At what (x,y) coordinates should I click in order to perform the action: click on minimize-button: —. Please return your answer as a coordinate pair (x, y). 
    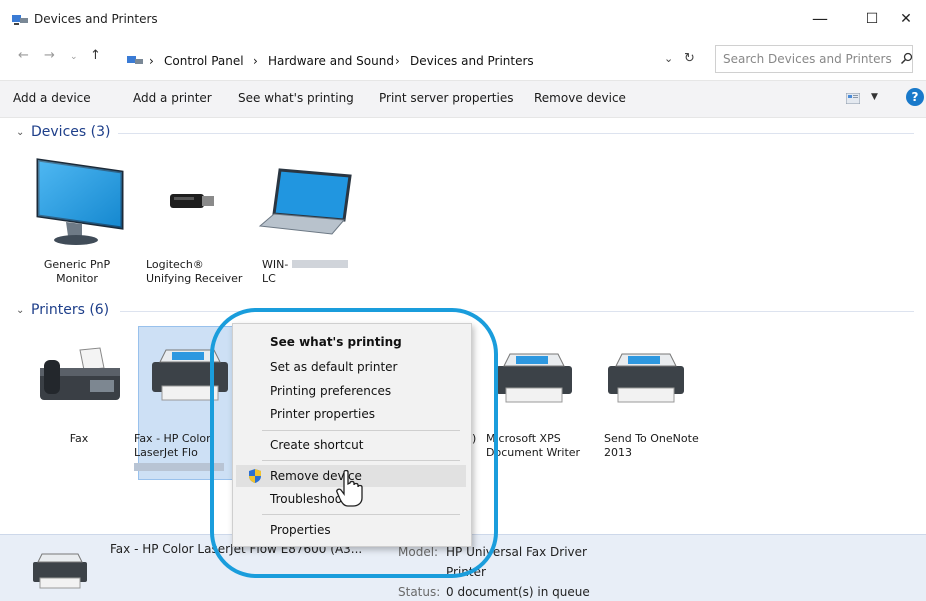
    Looking at the image, I should click on (820, 19).